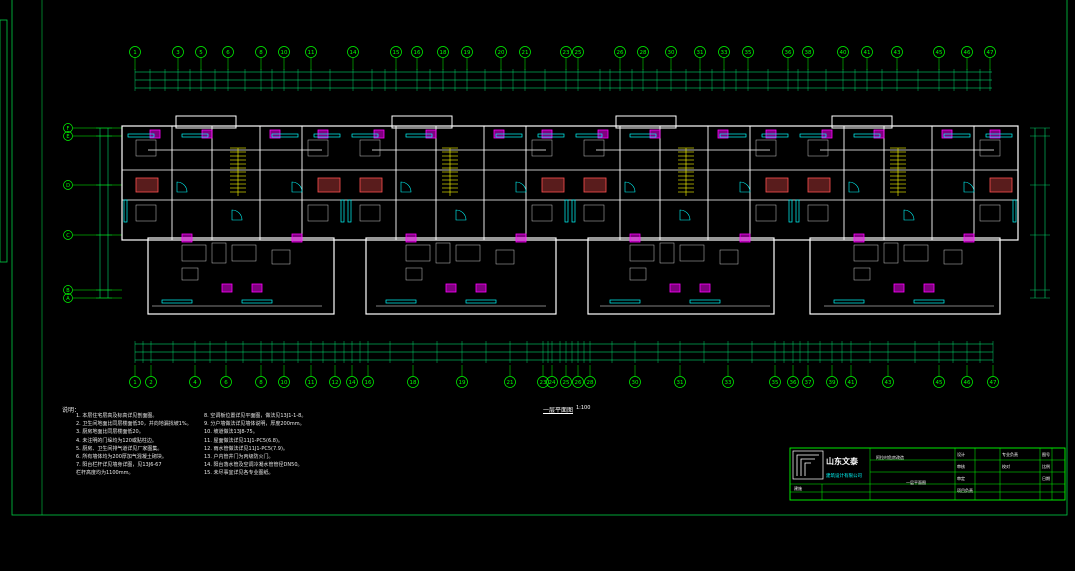 Image resolution: width=1075 pixels, height=571 pixels. I want to click on axis-label: 14, so click(353, 53).